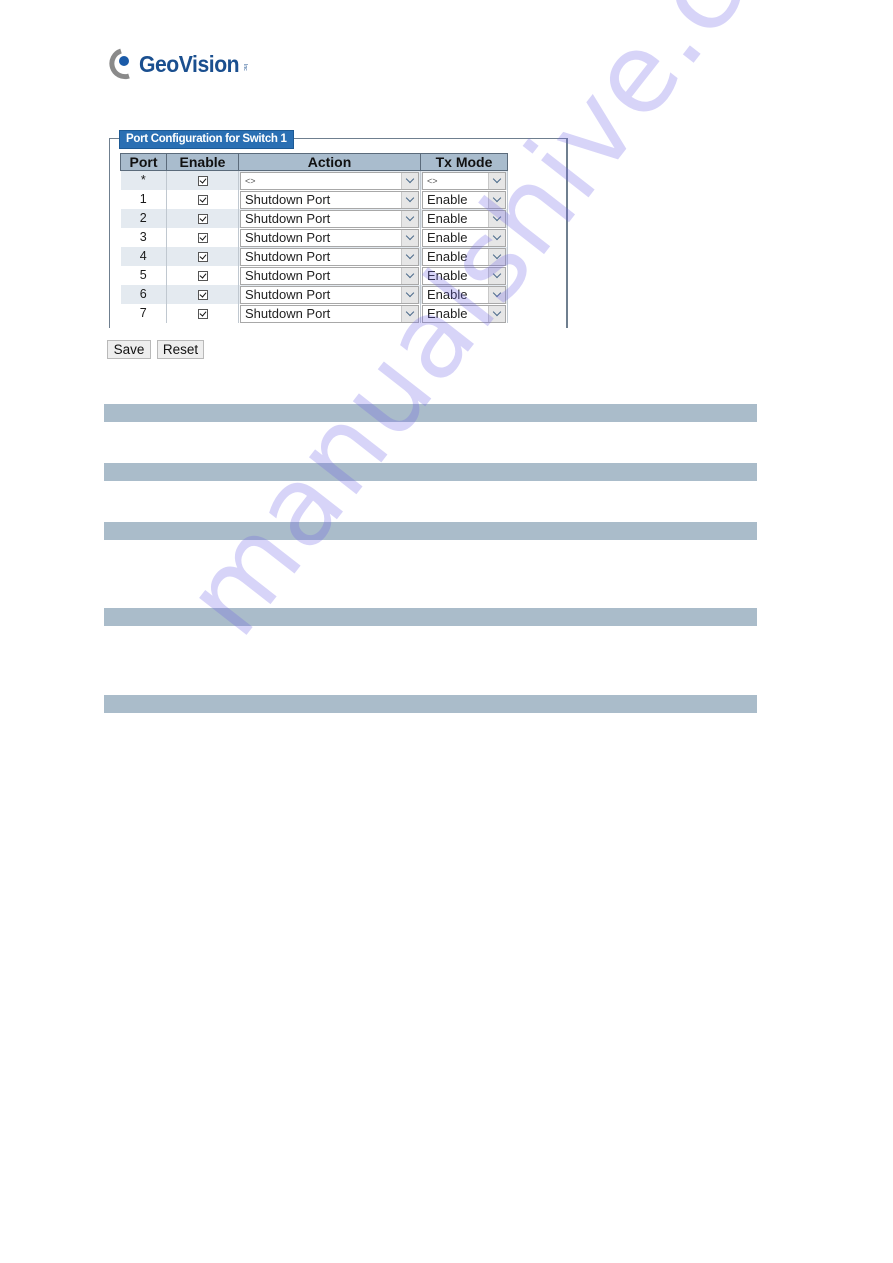 Image resolution: width=893 pixels, height=1263 pixels. What do you see at coordinates (143, 199) in the screenshot?
I see `port-cell: 1` at bounding box center [143, 199].